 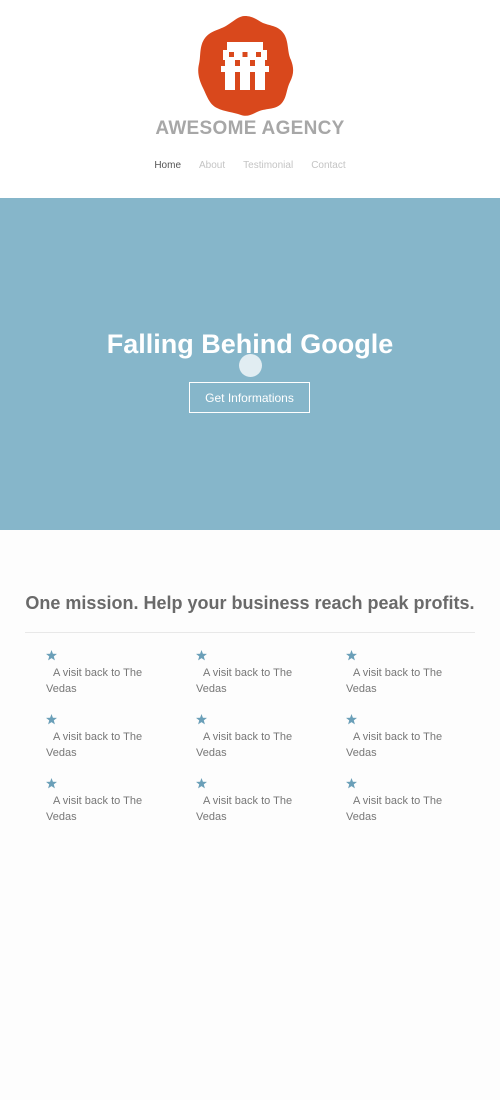 I want to click on loading-dot-icon, so click(x=250, y=365).